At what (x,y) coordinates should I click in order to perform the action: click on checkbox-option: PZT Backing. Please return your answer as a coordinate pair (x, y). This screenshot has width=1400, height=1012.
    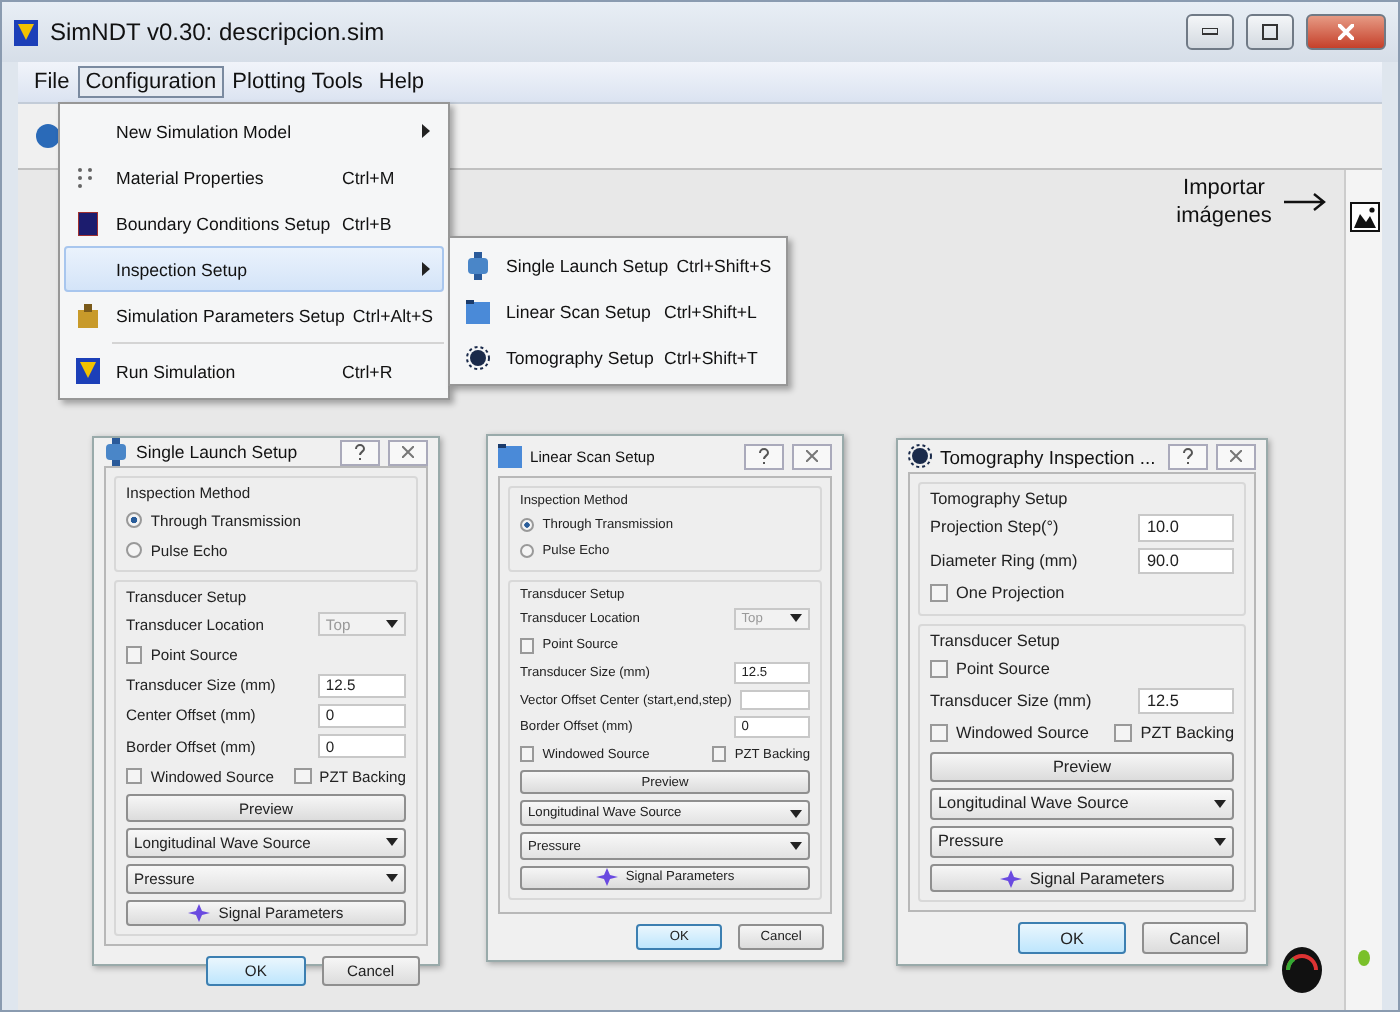
    Looking at the image, I should click on (1174, 732).